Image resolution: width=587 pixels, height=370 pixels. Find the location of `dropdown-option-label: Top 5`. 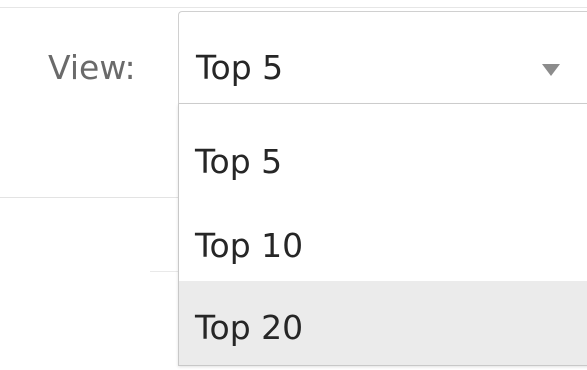

dropdown-option-label: Top 5 is located at coordinates (239, 161).